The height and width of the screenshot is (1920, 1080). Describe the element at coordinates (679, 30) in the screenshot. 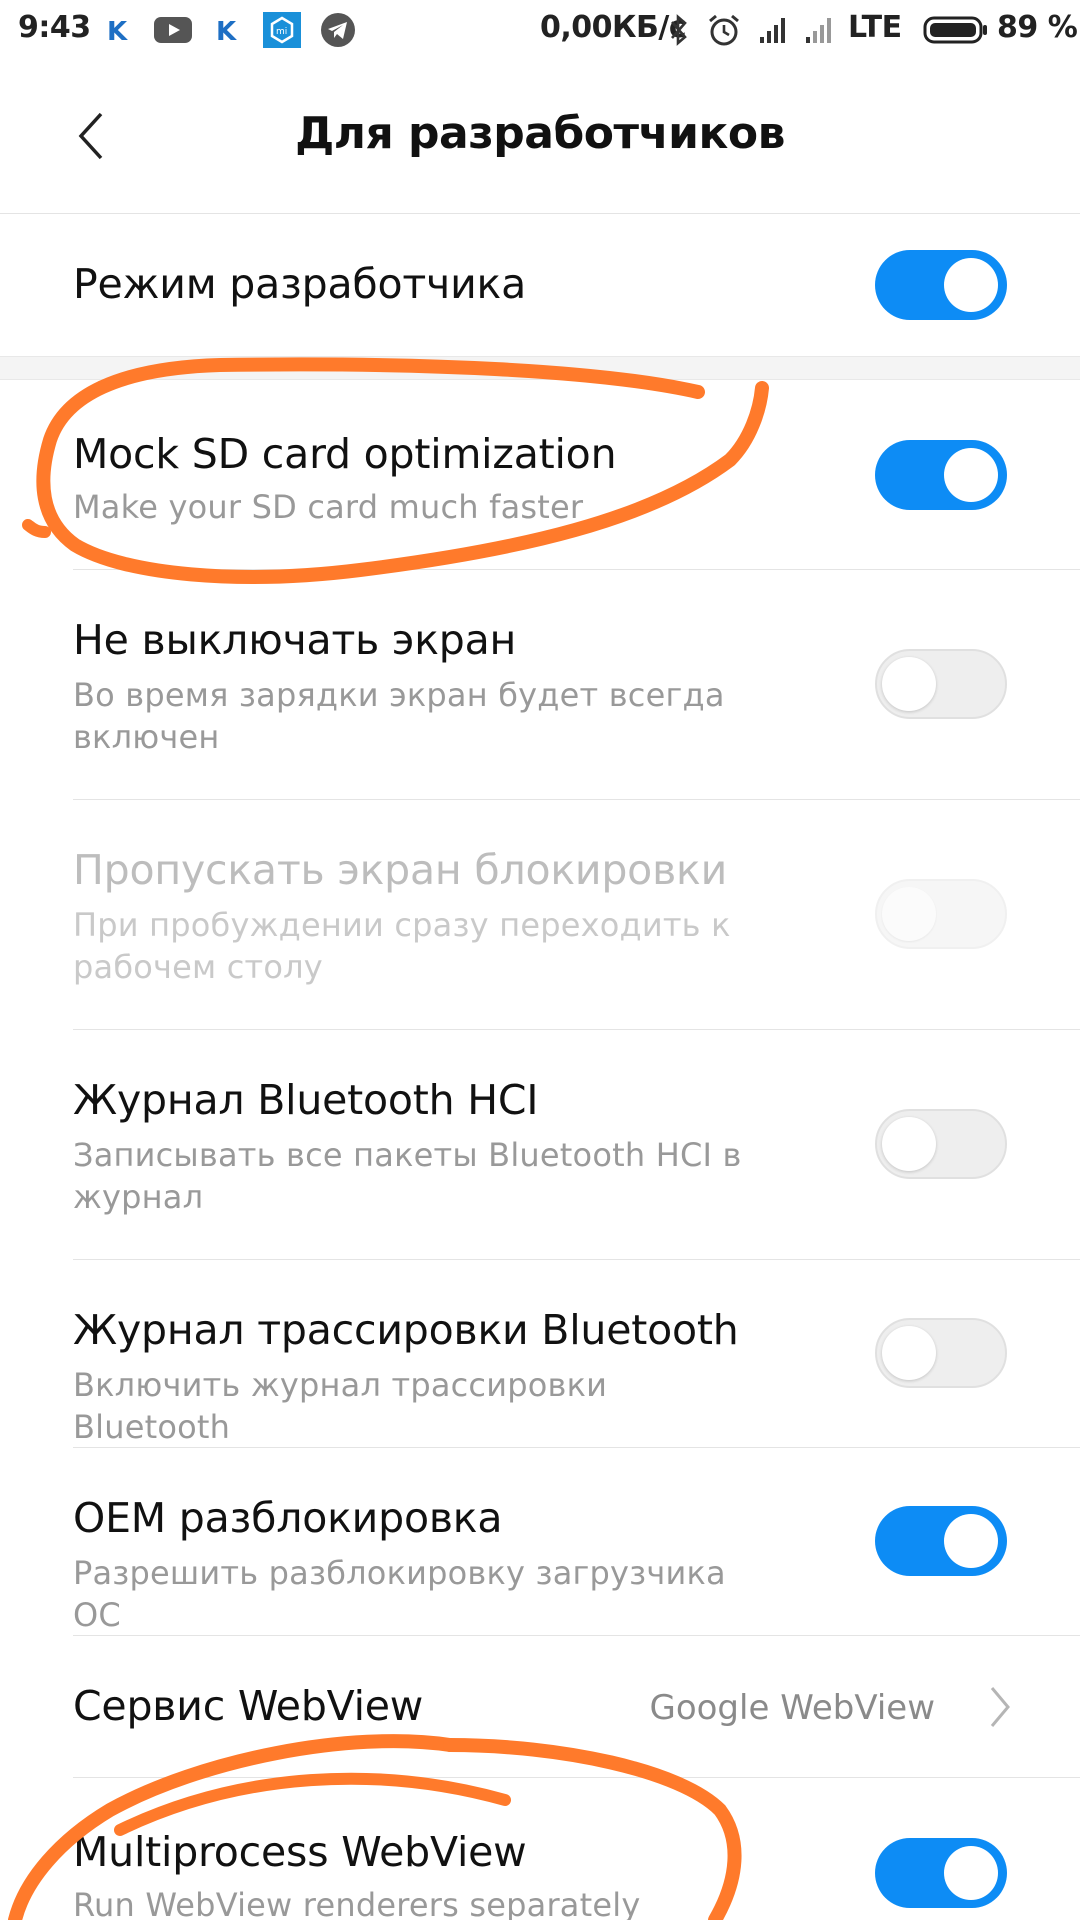

I see `bluetooth-icon` at that location.